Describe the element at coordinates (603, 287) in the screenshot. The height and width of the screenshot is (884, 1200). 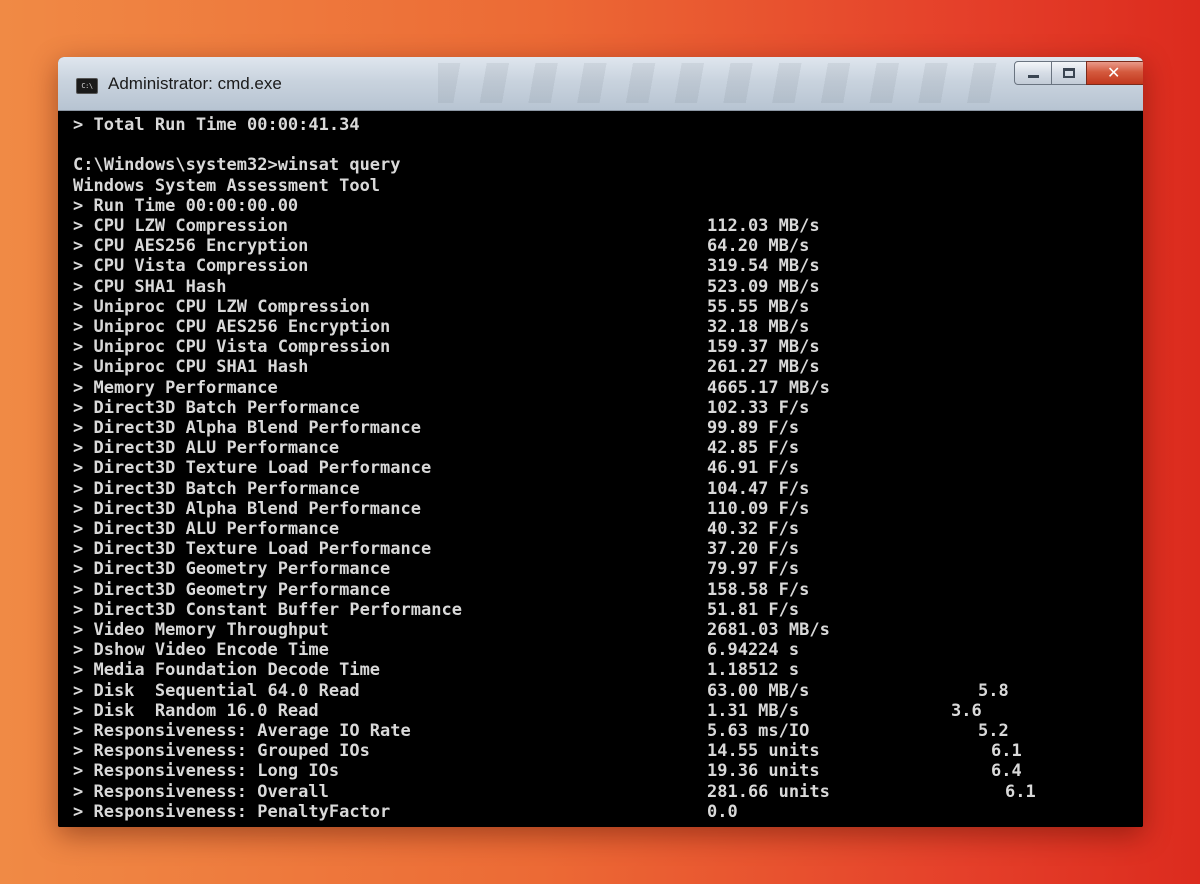
I see `console-line: > CPU SHA1 Hash 523.09 MB/s` at that location.